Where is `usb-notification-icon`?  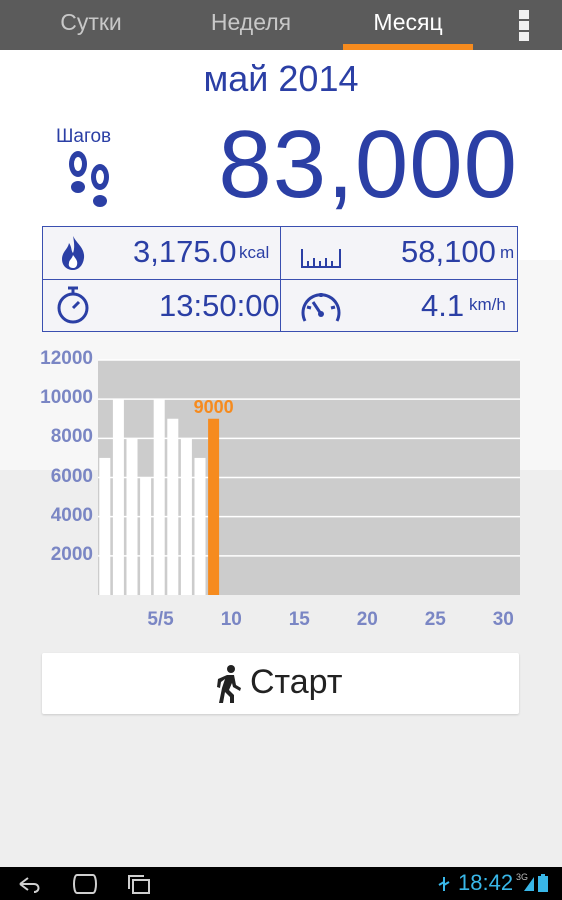
usb-notification-icon is located at coordinates (444, 884).